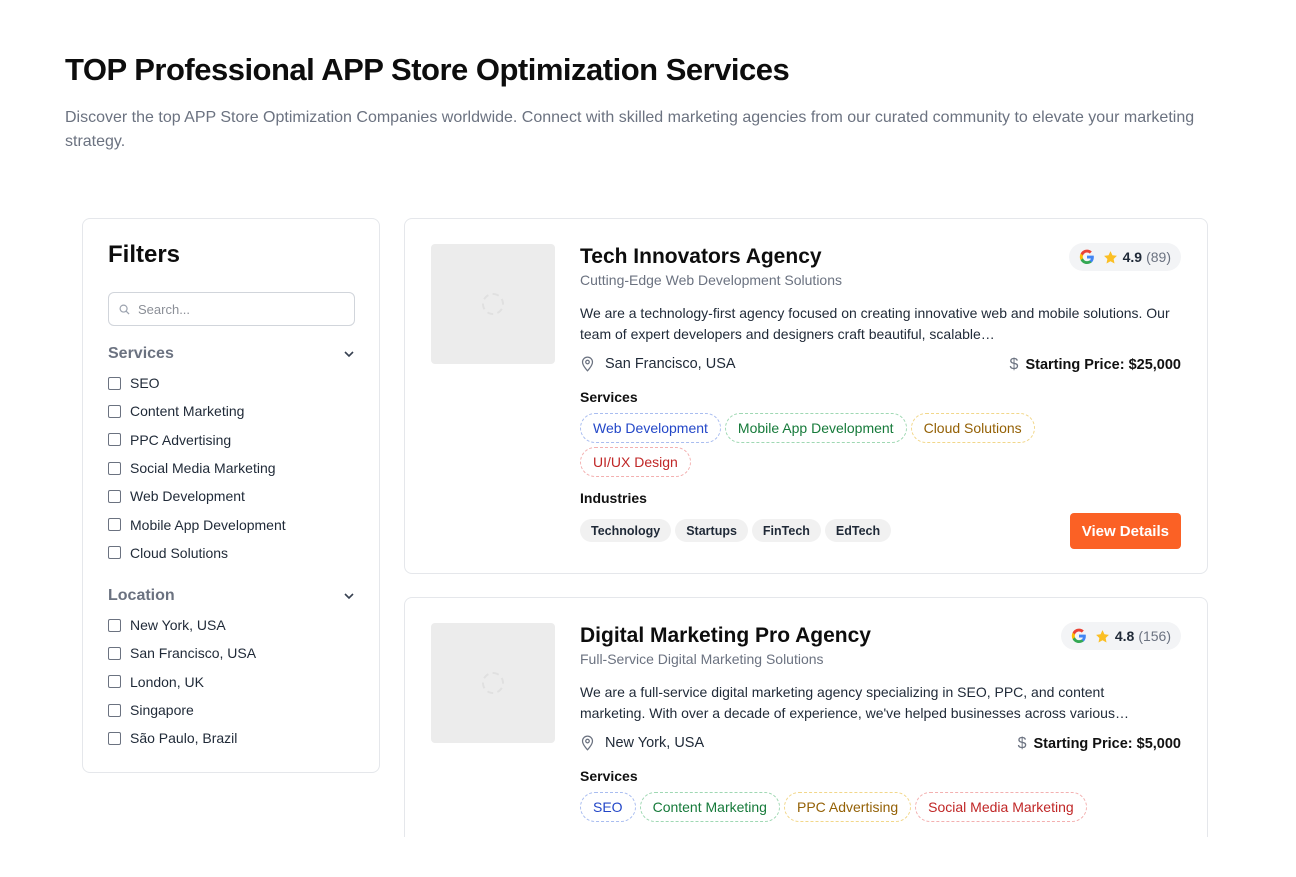 Image resolution: width=1296 pixels, height=877 pixels. What do you see at coordinates (141, 353) in the screenshot?
I see `services-section-label: Services` at bounding box center [141, 353].